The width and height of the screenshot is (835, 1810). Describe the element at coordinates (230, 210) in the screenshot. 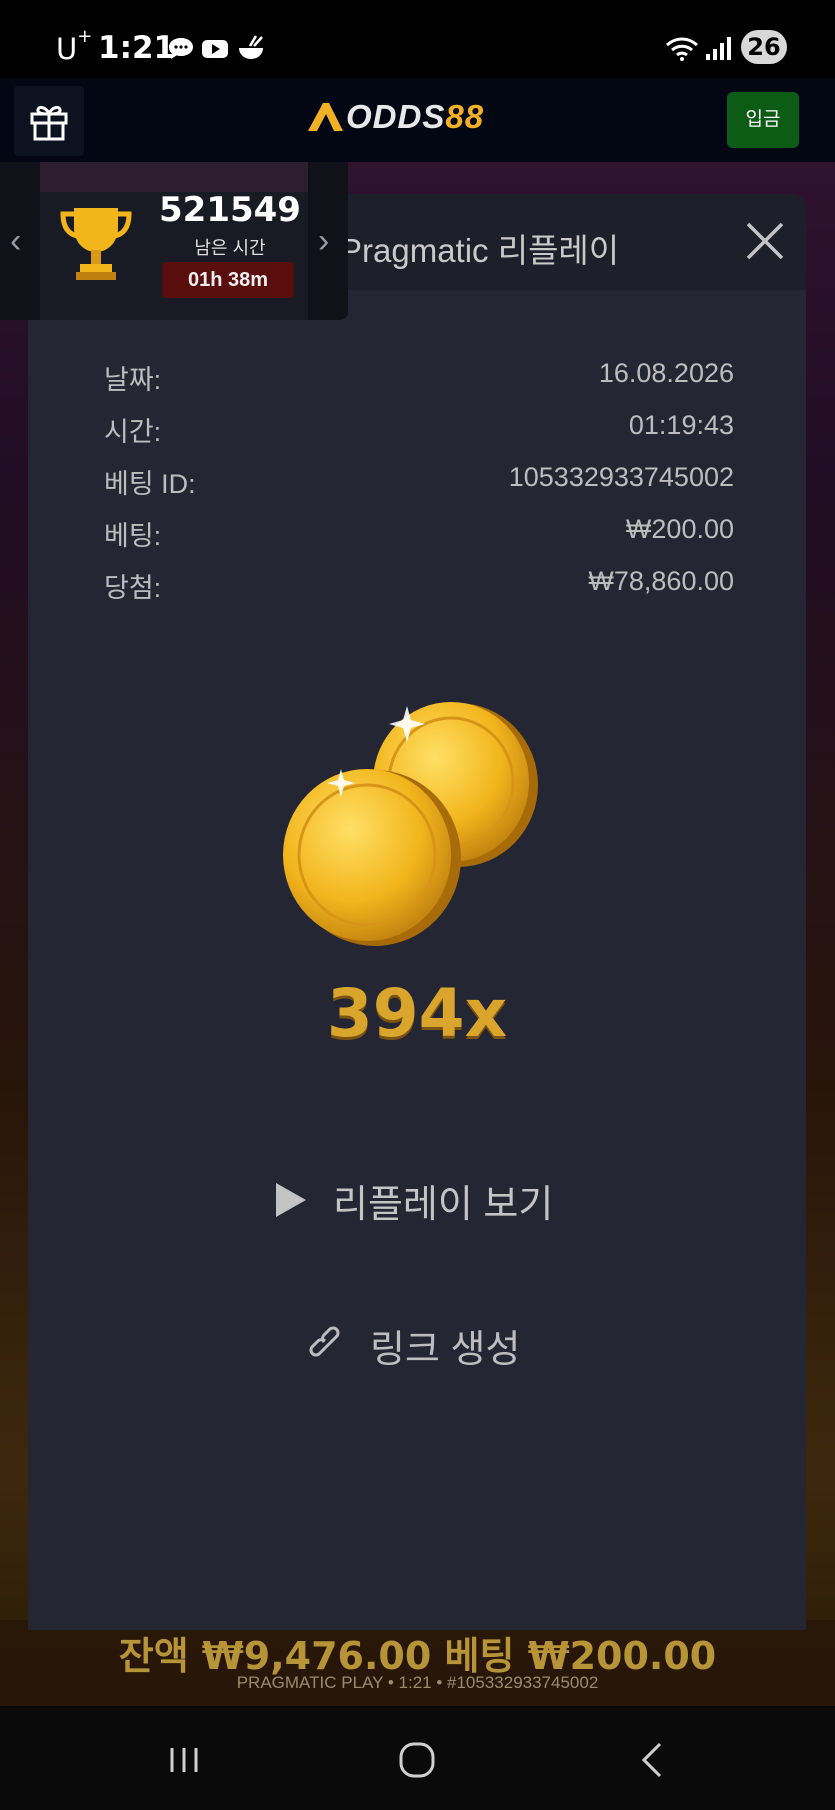

I see `tournament-points: 521549` at that location.